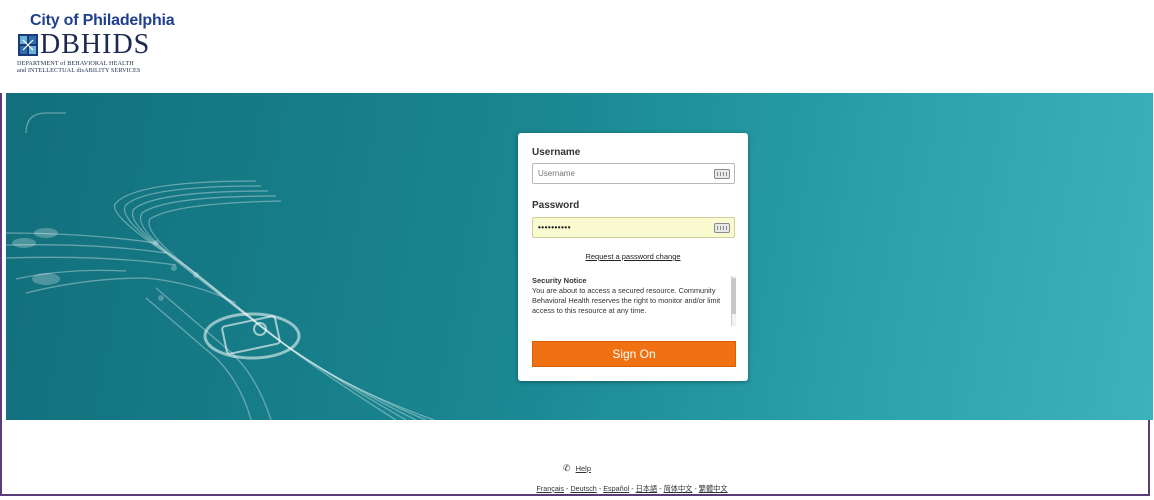  Describe the element at coordinates (252, 336) in the screenshot. I see `camera-node-icon` at that location.